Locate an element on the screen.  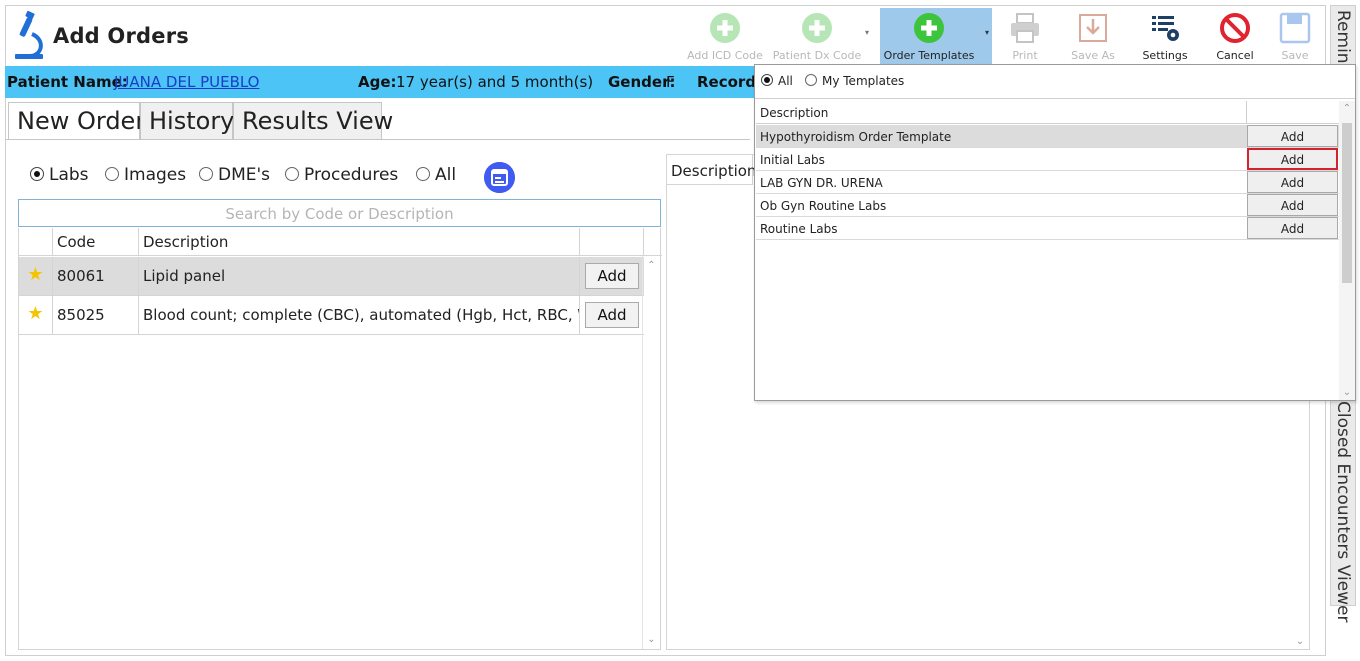
row-code: 85025 is located at coordinates (96, 315).